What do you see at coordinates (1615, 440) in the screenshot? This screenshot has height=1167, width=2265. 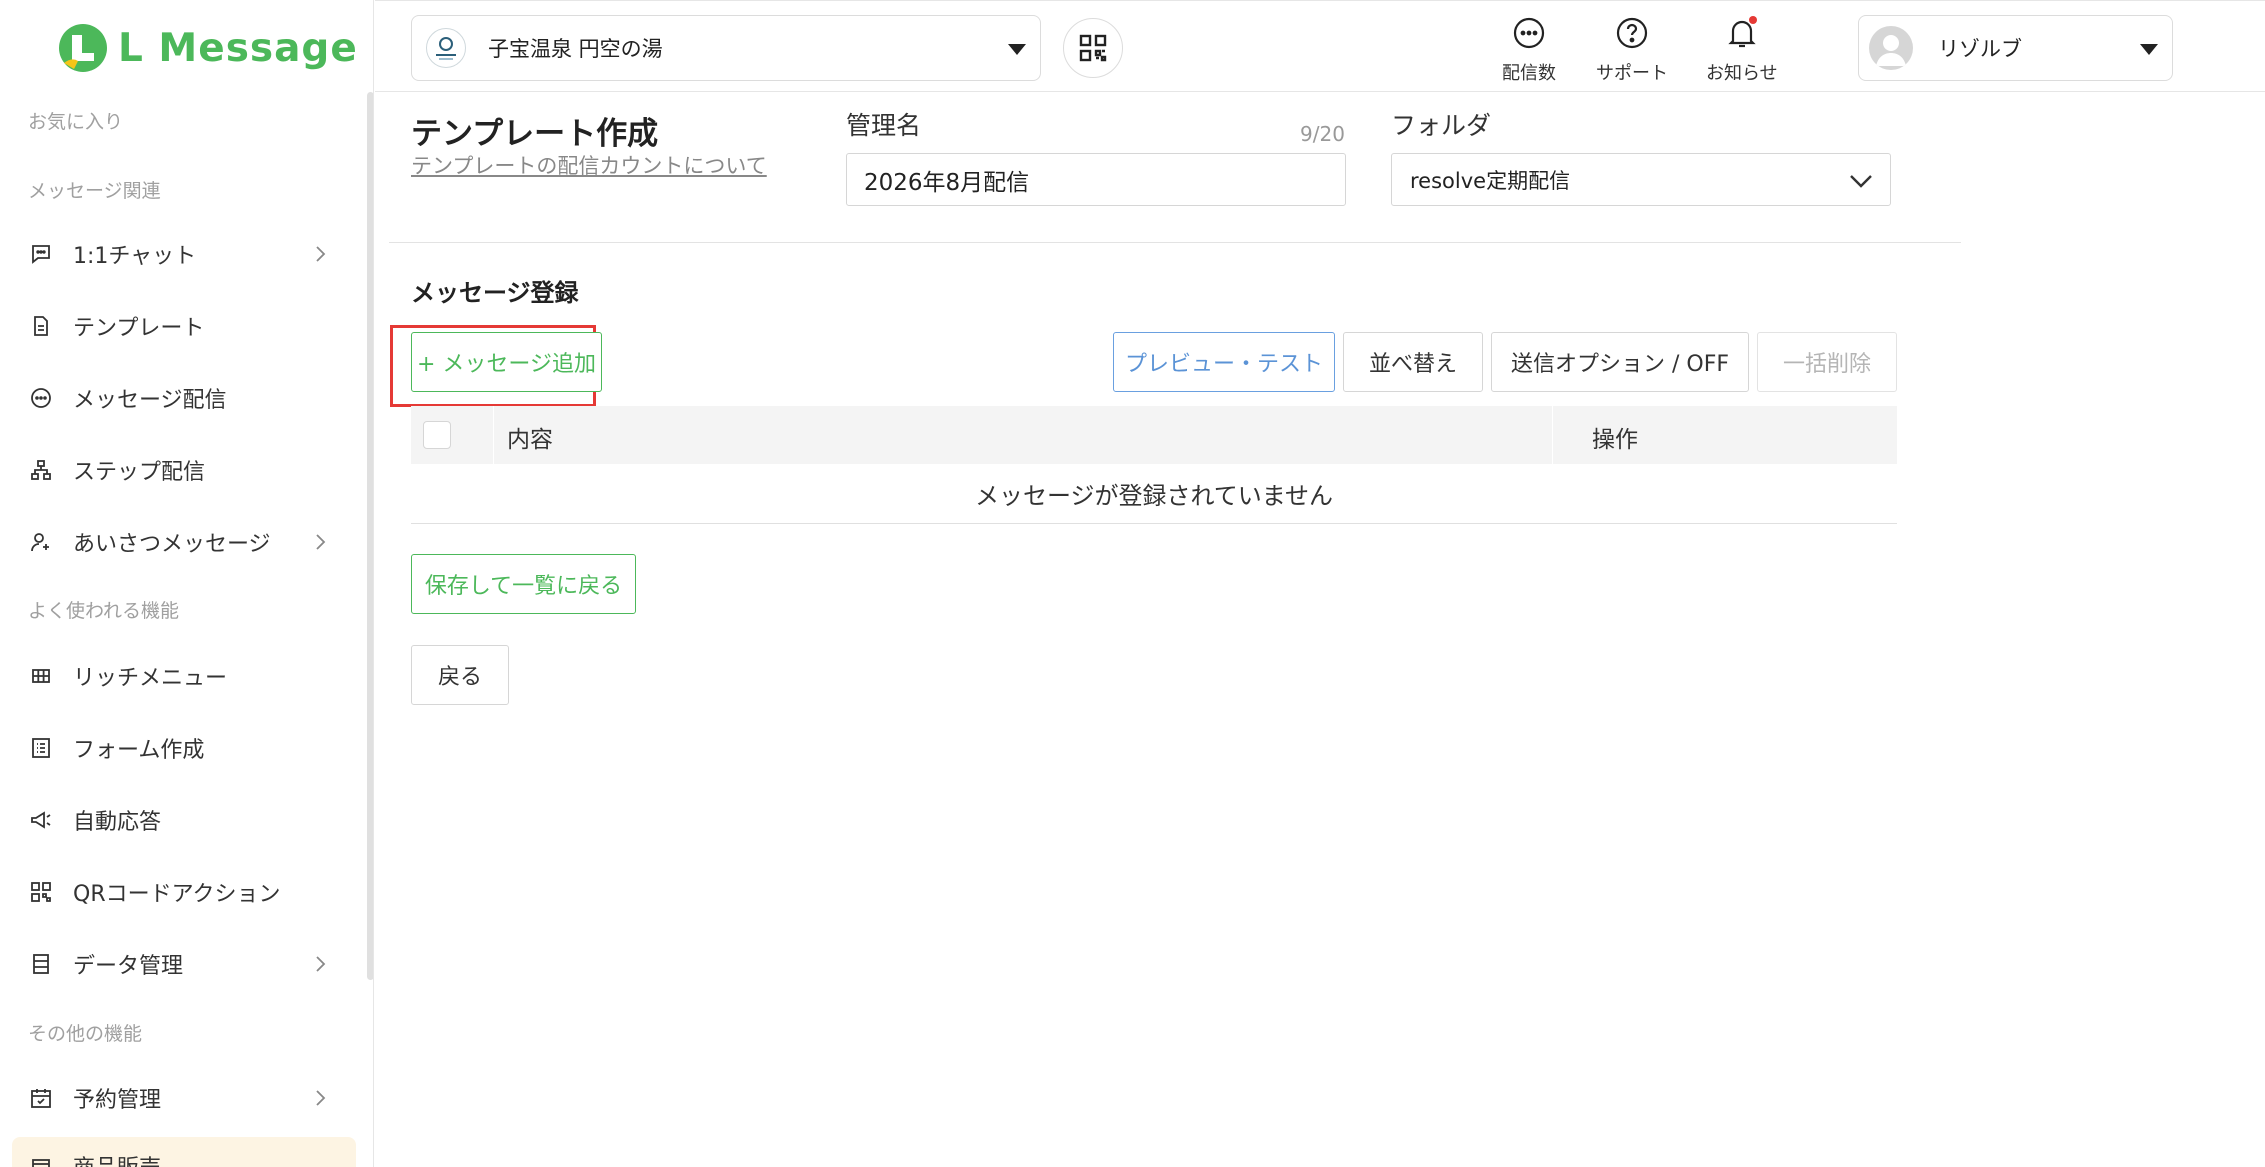 I see `column-header-actions: 操作` at bounding box center [1615, 440].